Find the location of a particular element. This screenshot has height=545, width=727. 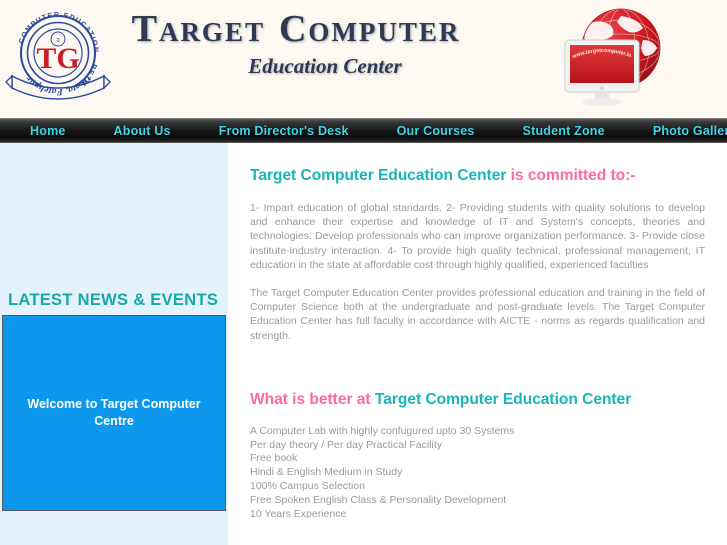

site-title-block: Target Computer Education Center is located at coordinates (296, 42).